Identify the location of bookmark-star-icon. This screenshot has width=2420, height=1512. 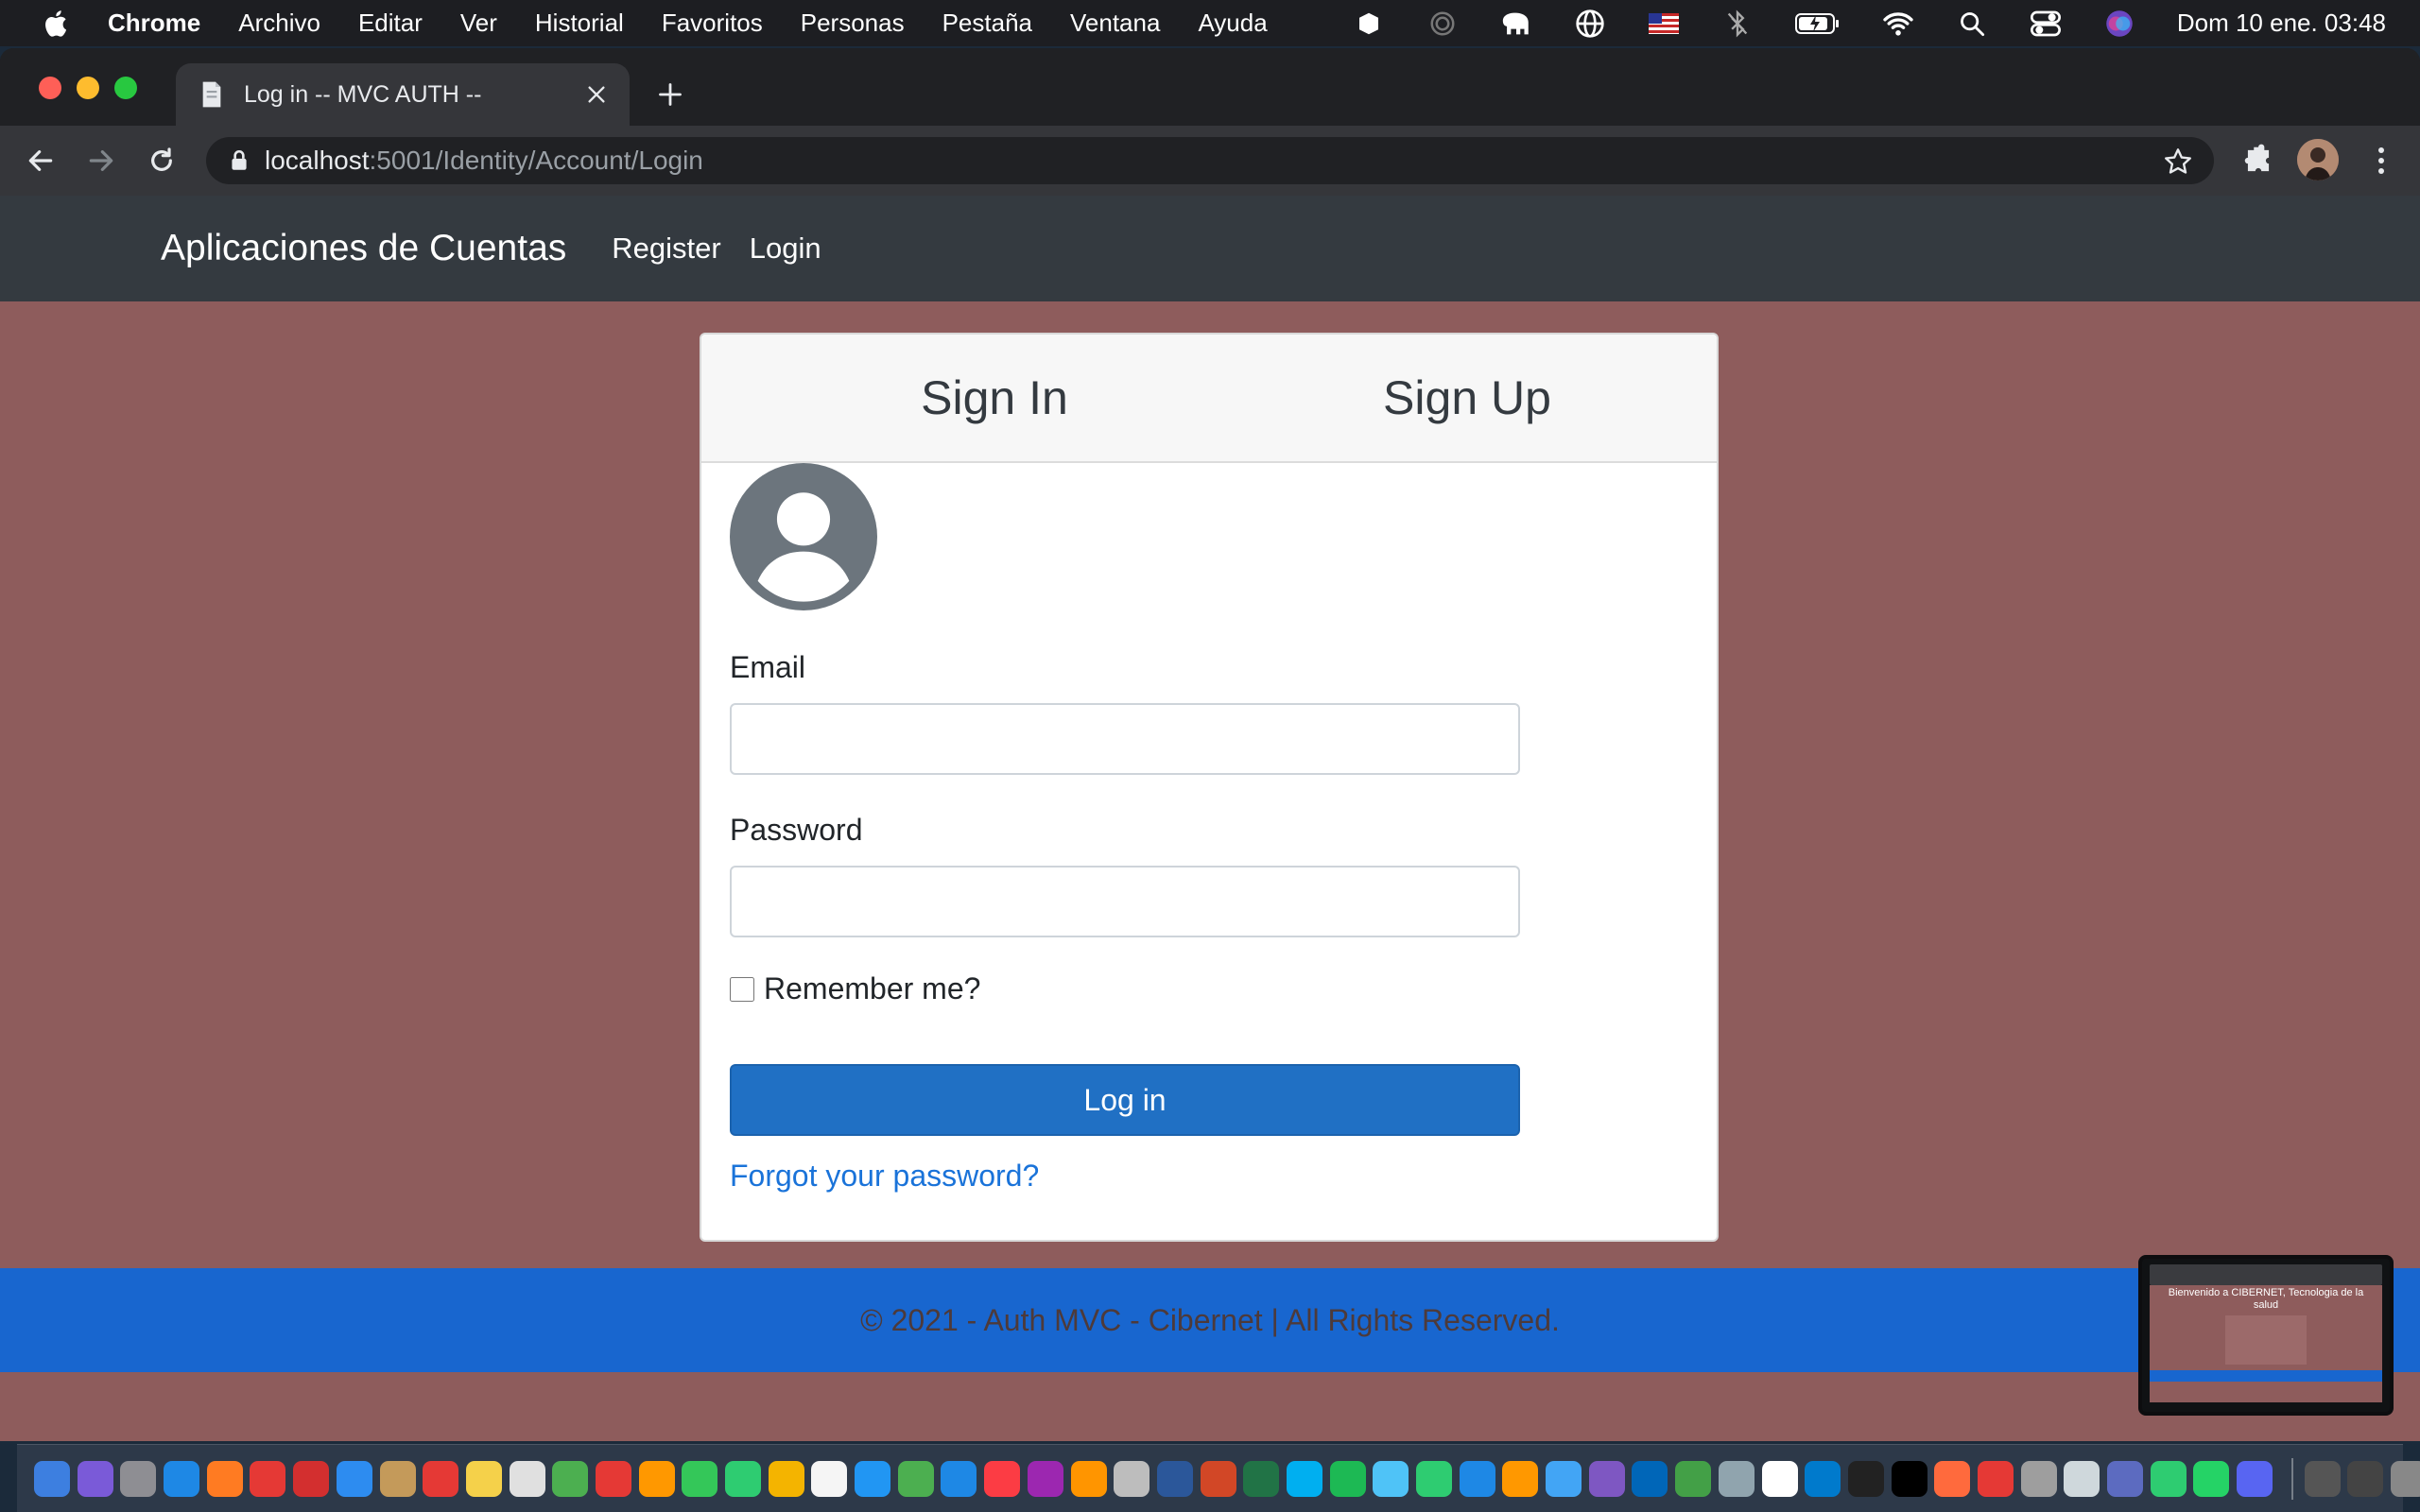
(2178, 161).